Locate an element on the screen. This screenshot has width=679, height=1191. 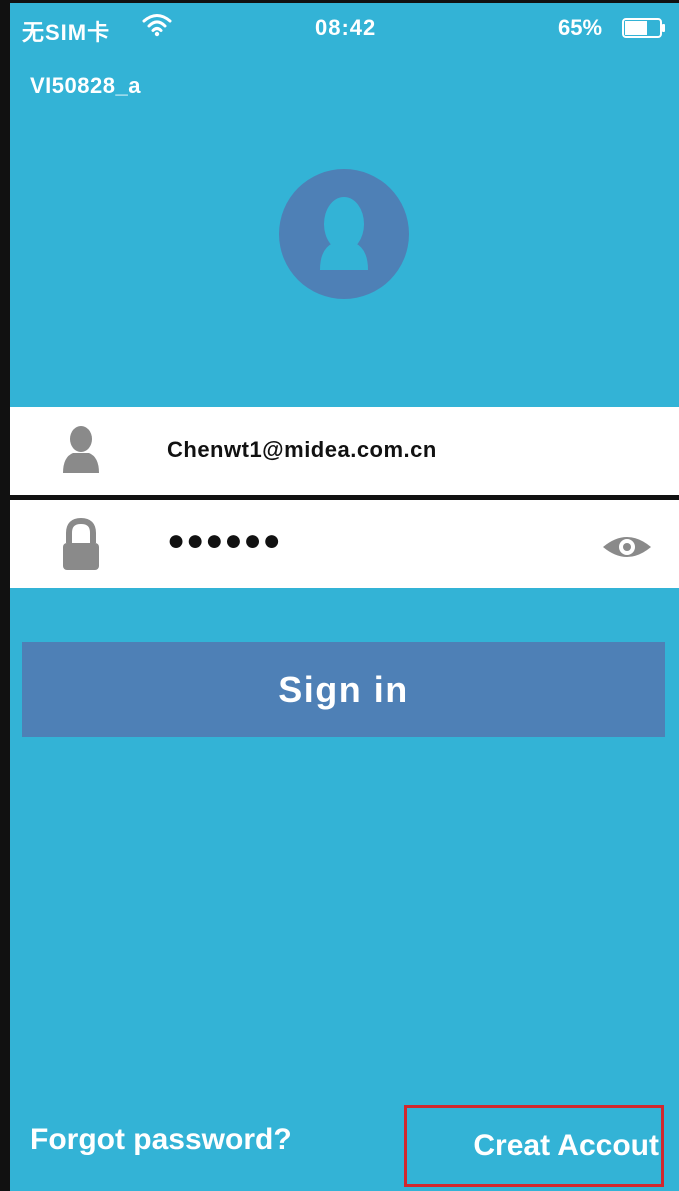
user-icon is located at coordinates (81, 452).